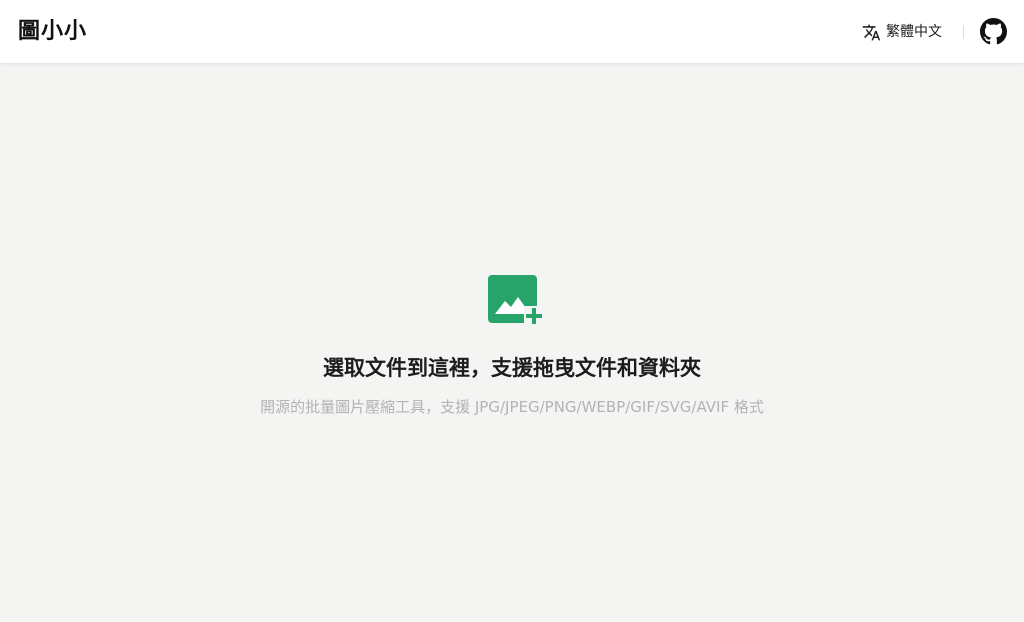 The image size is (1024, 622). What do you see at coordinates (871, 32) in the screenshot?
I see `translate-icon` at bounding box center [871, 32].